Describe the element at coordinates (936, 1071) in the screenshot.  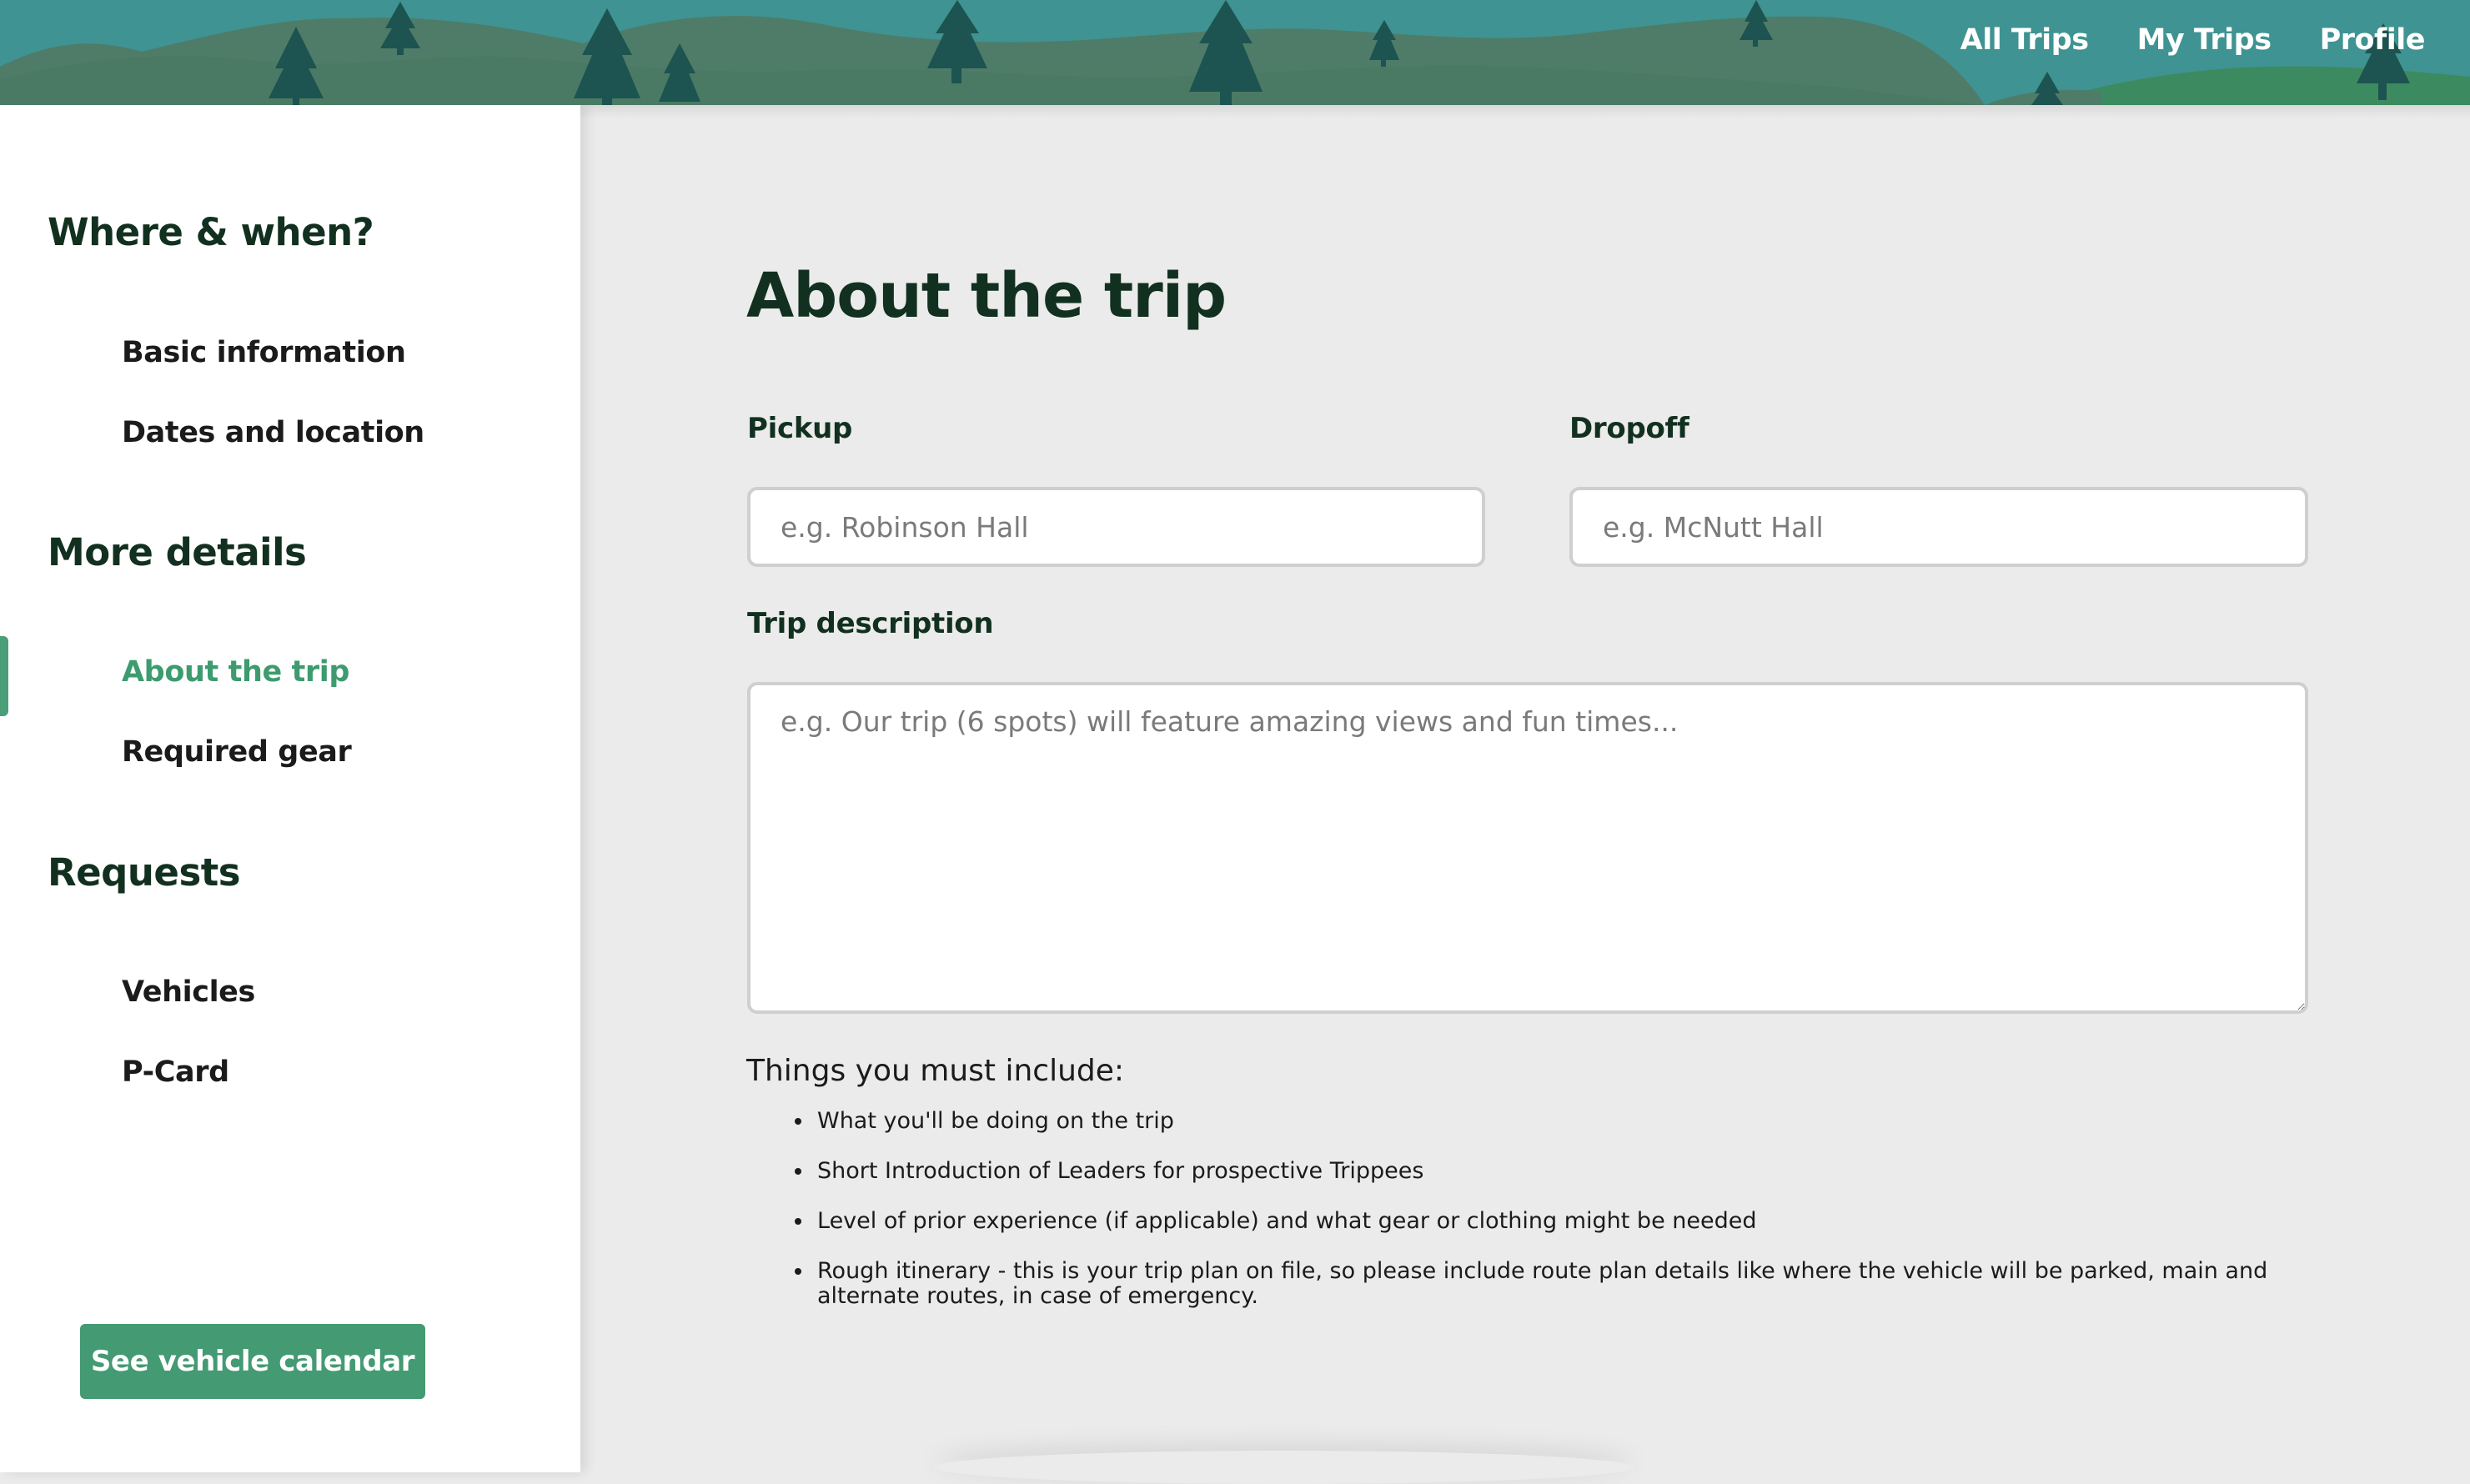
I see `must-include-heading: Things you must include:` at that location.